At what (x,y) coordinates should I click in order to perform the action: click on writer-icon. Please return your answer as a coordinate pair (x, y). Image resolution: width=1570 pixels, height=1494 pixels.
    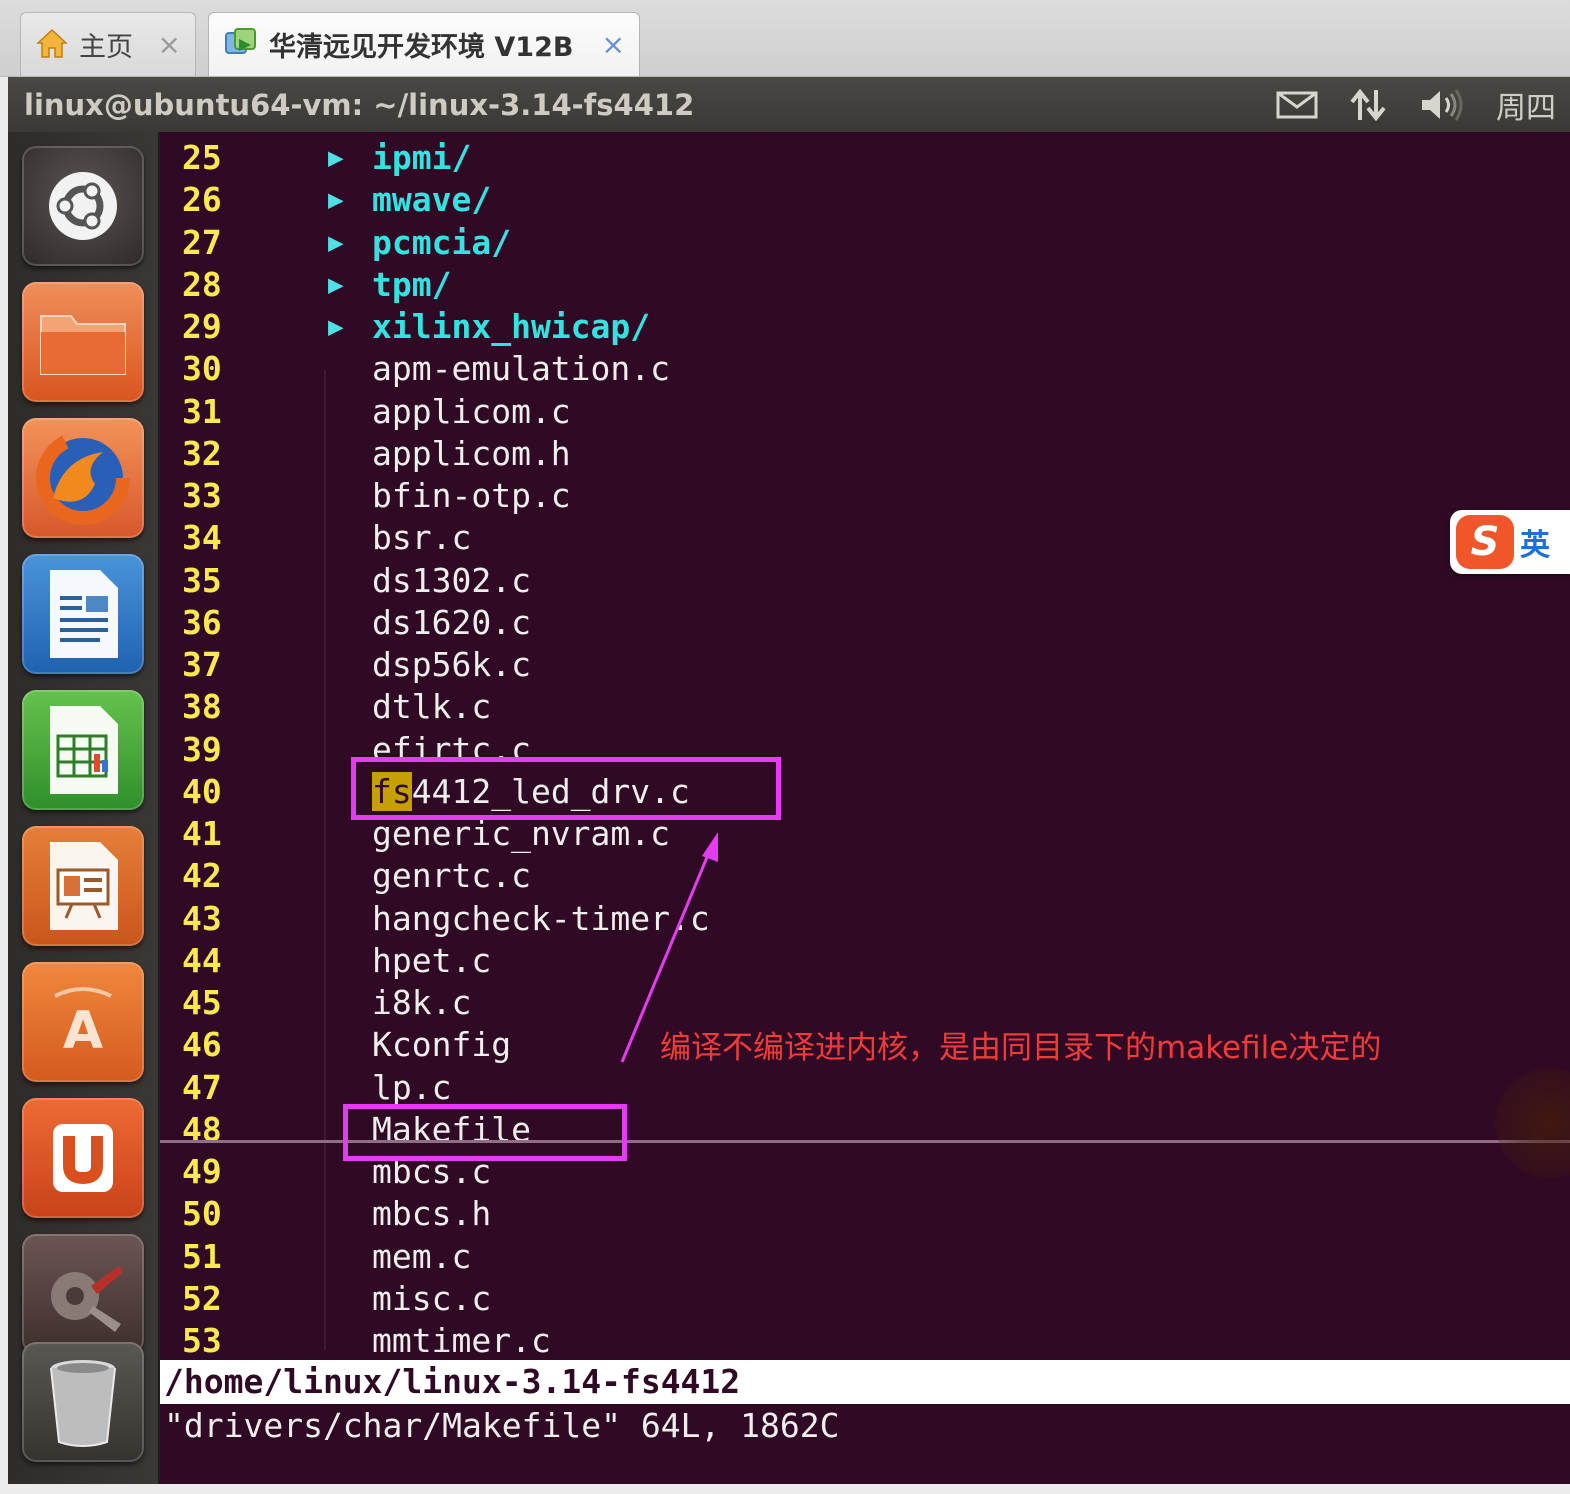
    Looking at the image, I should click on (83, 614).